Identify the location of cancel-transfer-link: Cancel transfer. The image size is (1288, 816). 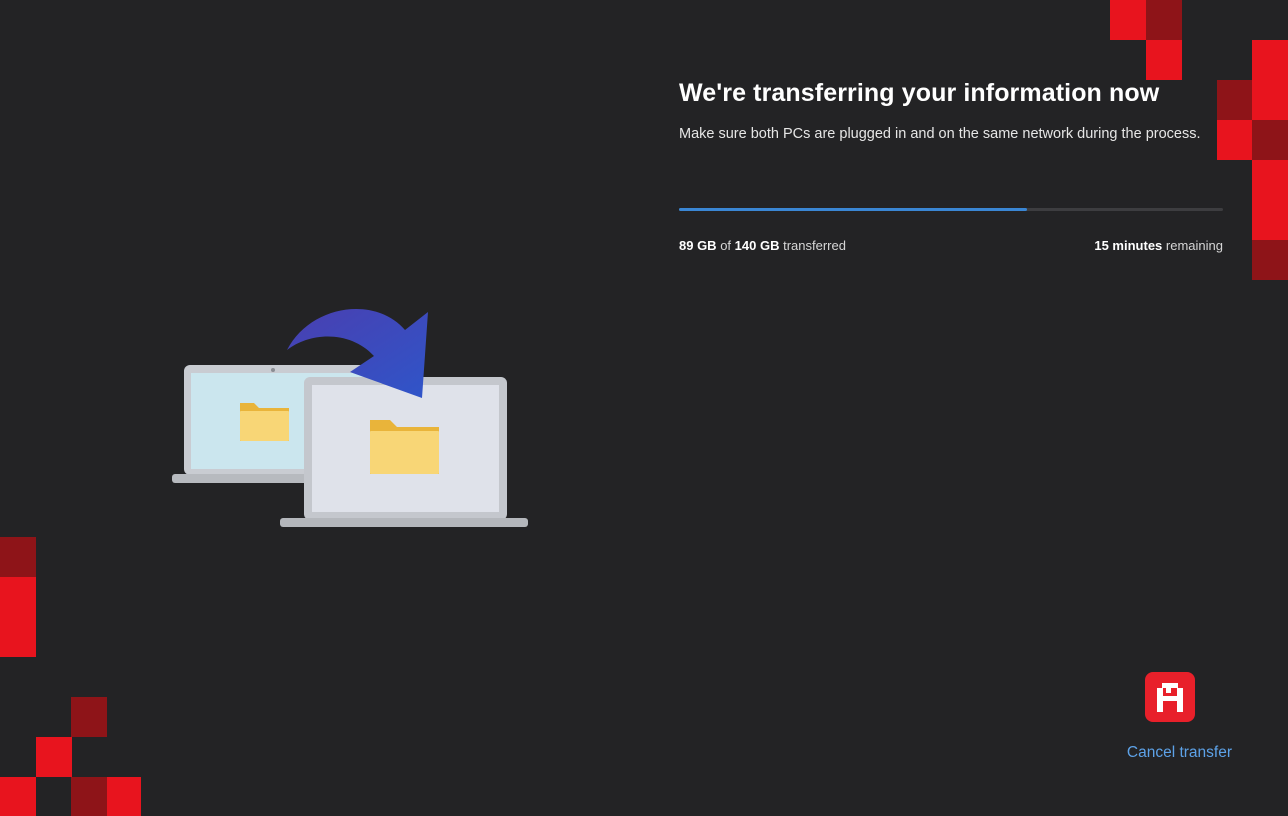
(1179, 753).